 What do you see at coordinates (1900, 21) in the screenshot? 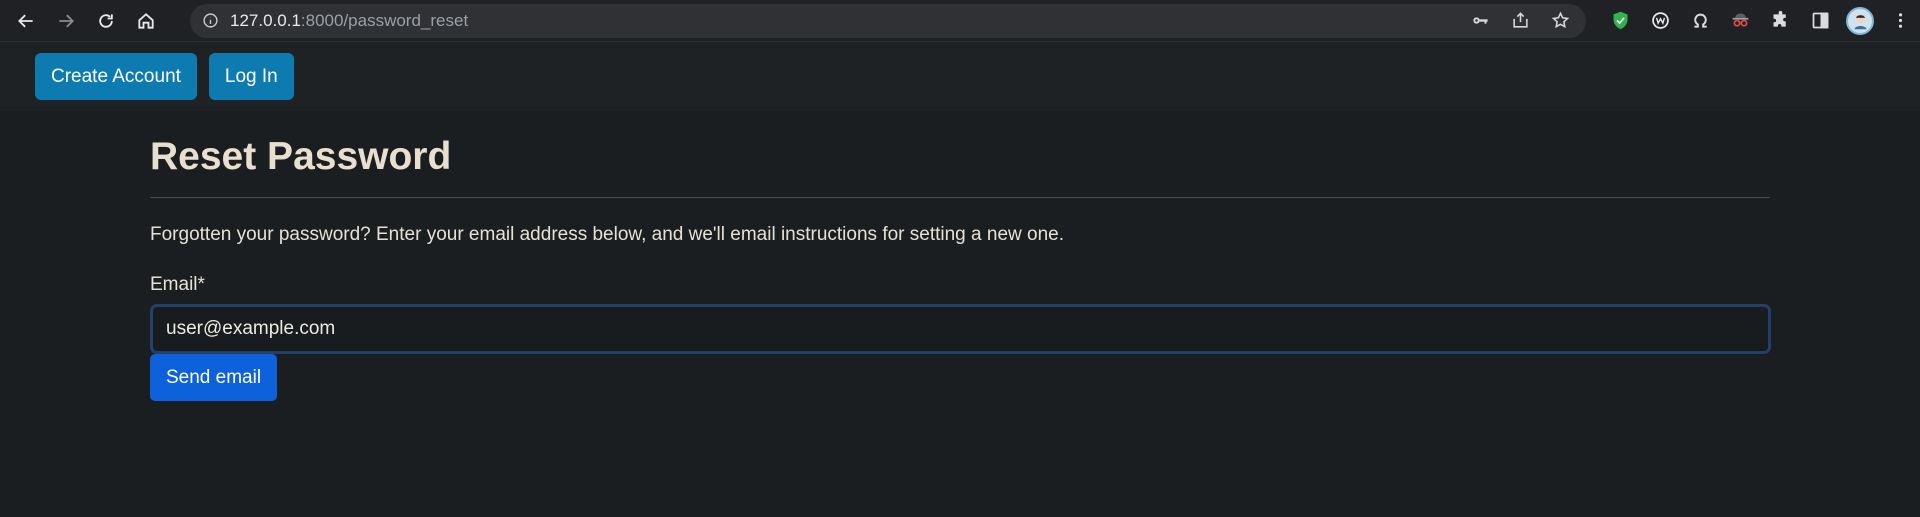
I see `kebab-menu-icon` at bounding box center [1900, 21].